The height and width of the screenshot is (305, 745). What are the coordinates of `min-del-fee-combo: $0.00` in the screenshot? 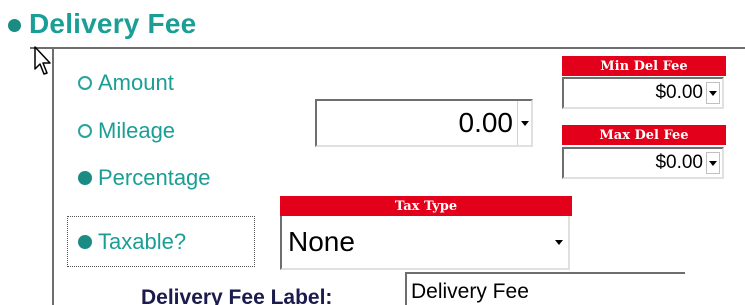 It's located at (643, 93).